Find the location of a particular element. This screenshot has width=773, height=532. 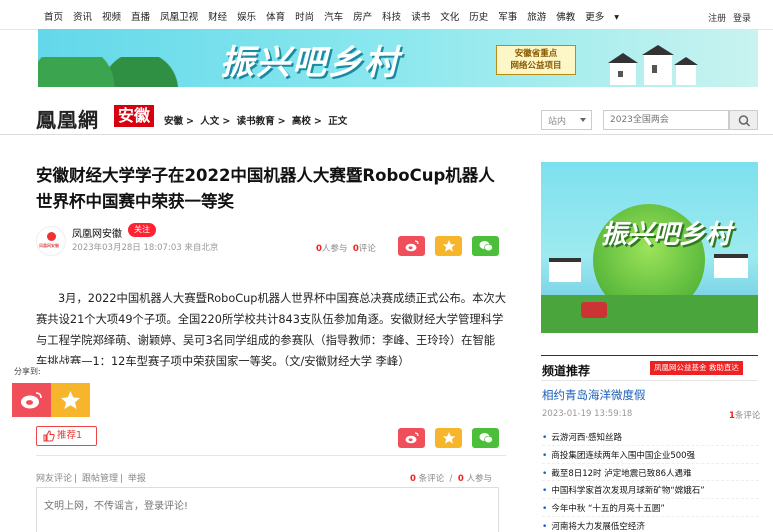

share-label: 分享到: is located at coordinates (27, 371).